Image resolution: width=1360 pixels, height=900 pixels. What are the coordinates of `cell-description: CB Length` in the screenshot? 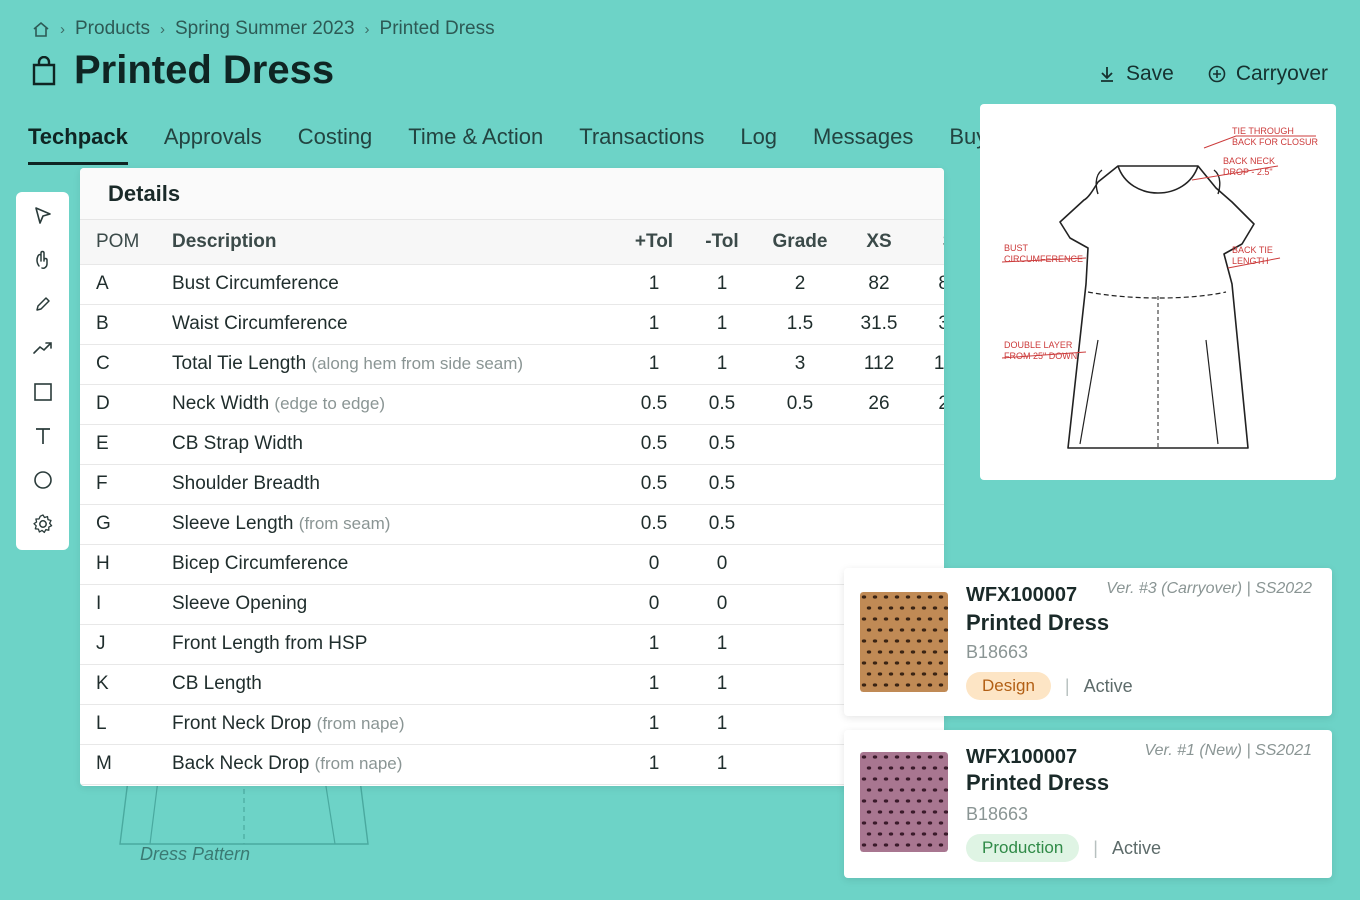 It's located at (388, 684).